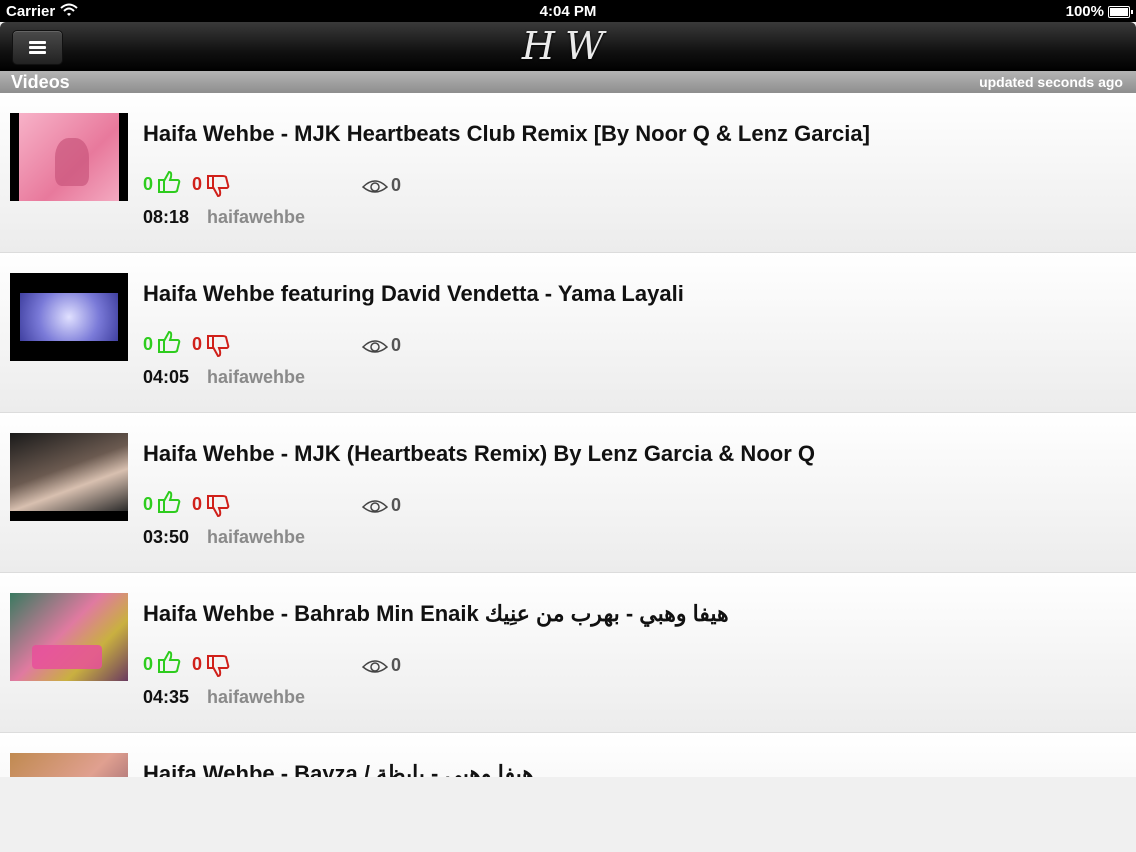  Describe the element at coordinates (568, 755) in the screenshot. I see `video-row: Haifa Wehbe - Bayza / هيفا وهبي - بايظة` at that location.